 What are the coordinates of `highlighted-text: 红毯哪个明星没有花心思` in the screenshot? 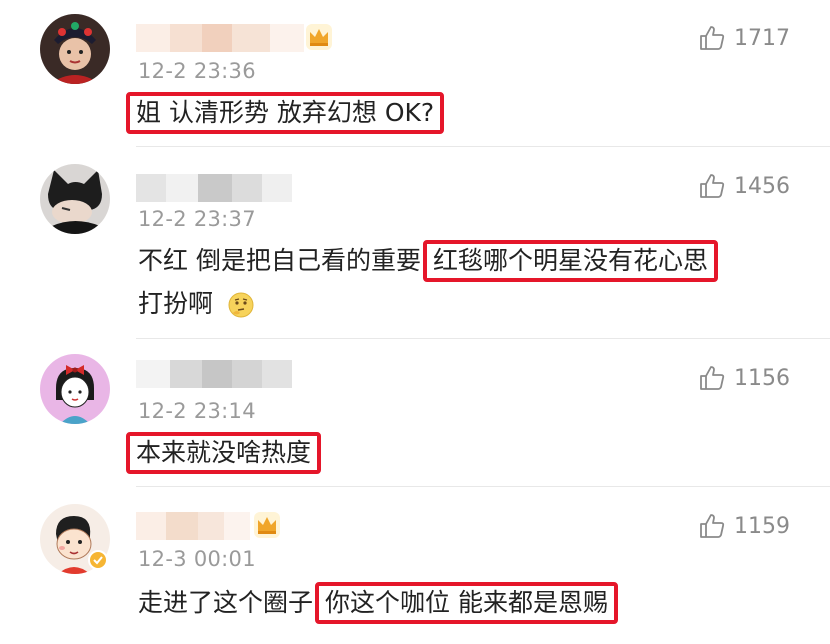 It's located at (570, 261).